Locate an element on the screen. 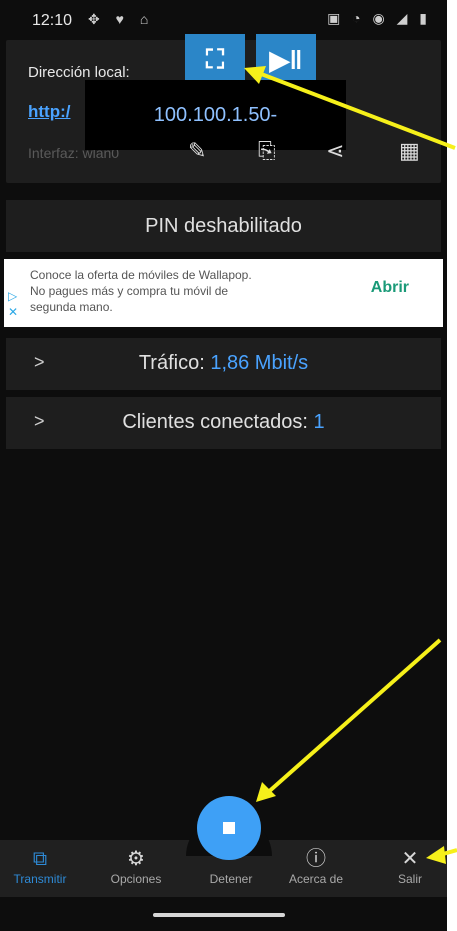 The width and height of the screenshot is (457, 931). ip-address-overlay: 100.100.1.50- is located at coordinates (215, 115).